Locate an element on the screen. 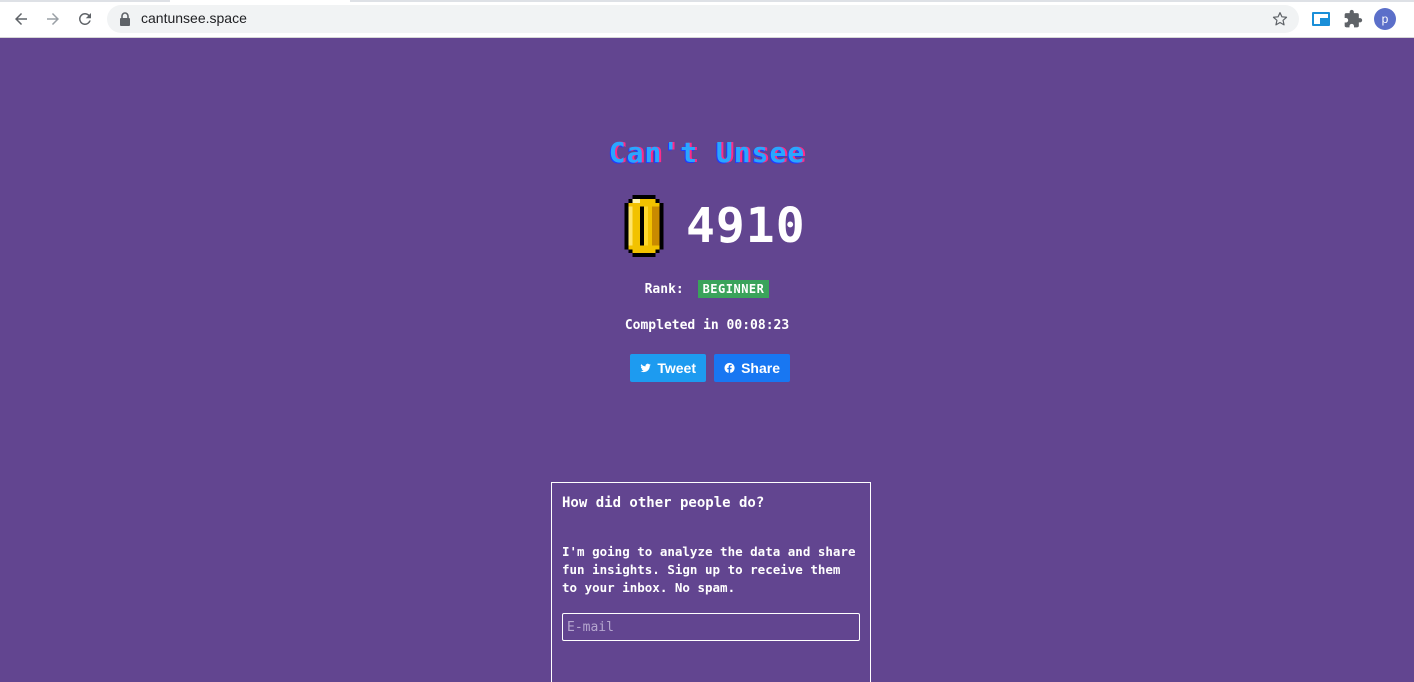  browser-toolbar: cantunsee.space p is located at coordinates (707, 19).